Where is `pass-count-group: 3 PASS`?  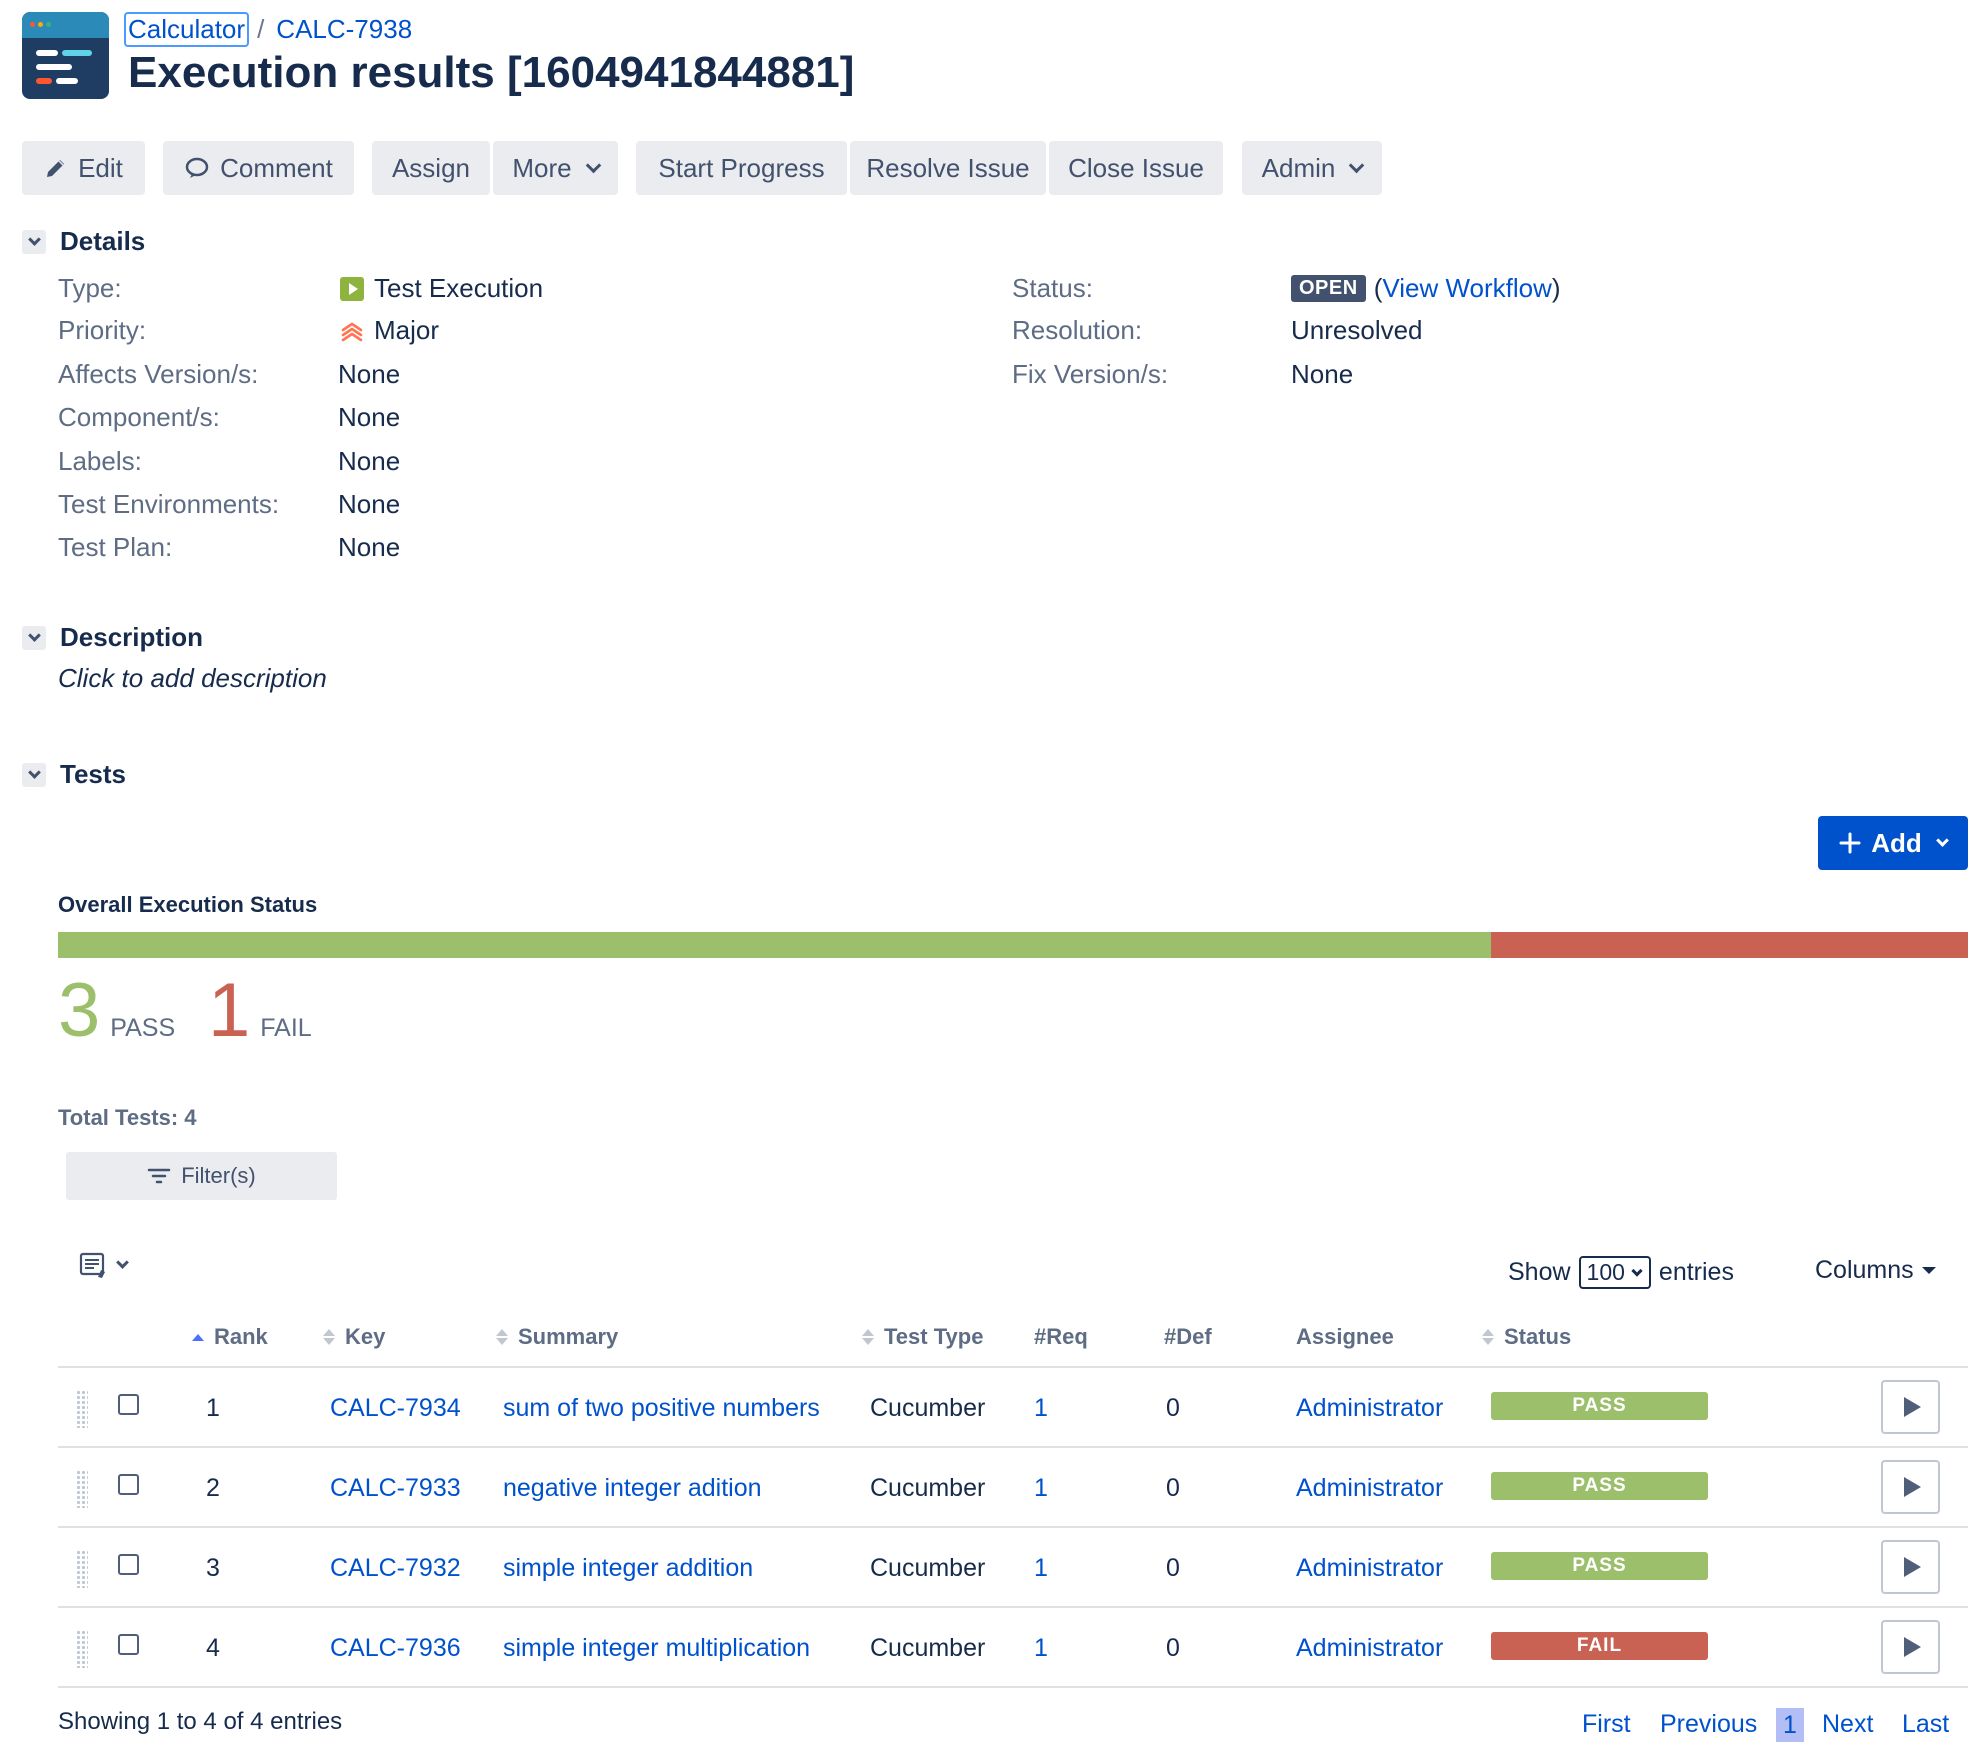 pass-count-group: 3 PASS is located at coordinates (116, 1011).